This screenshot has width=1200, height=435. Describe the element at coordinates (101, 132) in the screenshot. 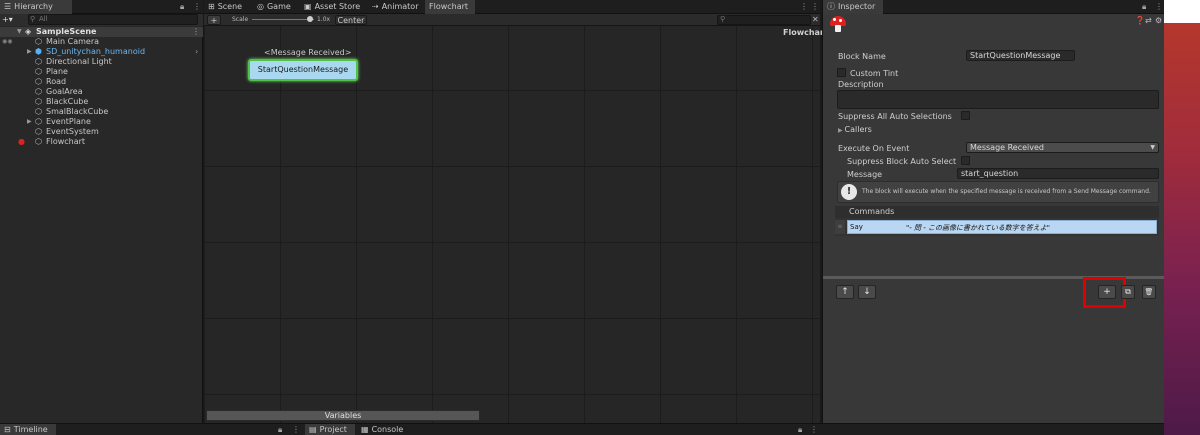

I see `tree-item-eventsystem: ⬡ EventSystem` at that location.